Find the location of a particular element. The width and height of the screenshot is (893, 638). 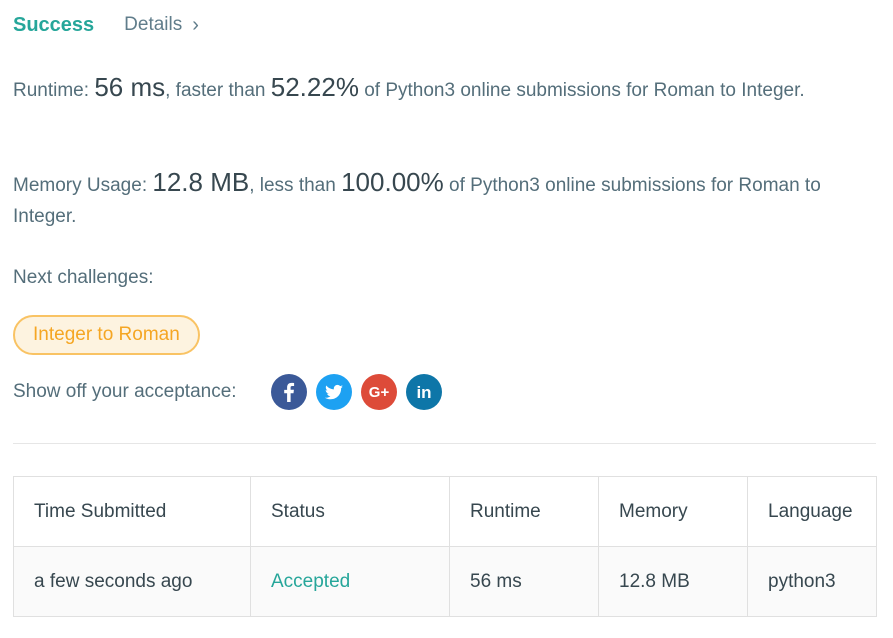

chevron-right-icon: › is located at coordinates (195, 25).